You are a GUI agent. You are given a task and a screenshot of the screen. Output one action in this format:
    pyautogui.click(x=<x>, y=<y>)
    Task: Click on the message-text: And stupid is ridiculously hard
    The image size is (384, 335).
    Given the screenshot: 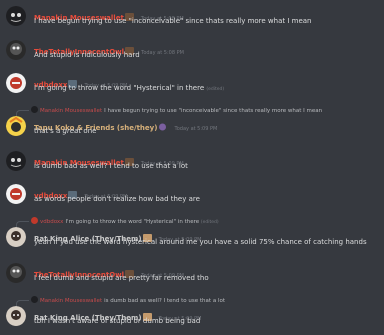 What is the action you would take?
    pyautogui.click(x=87, y=55)
    